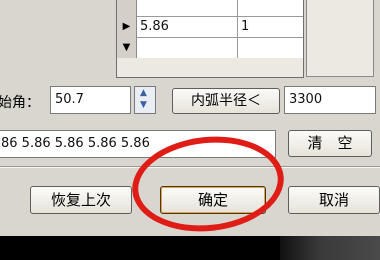 The height and width of the screenshot is (260, 380). Describe the element at coordinates (190, 167) in the screenshot. I see `divider-highlight` at that location.